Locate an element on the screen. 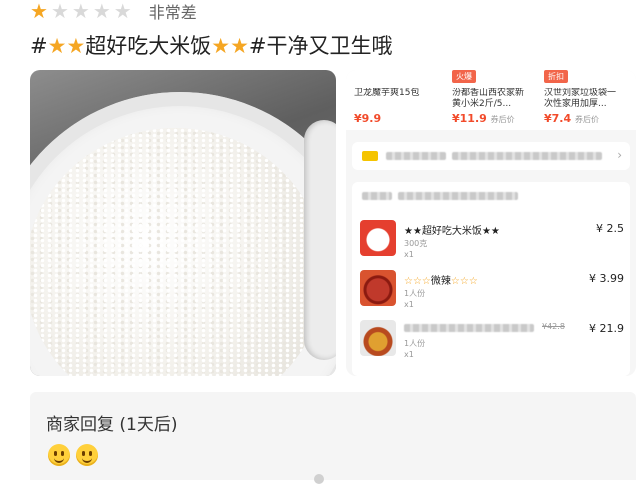 The width and height of the screenshot is (640, 484). hashtag-suffix: #干净又卫生哦 is located at coordinates (320, 46).